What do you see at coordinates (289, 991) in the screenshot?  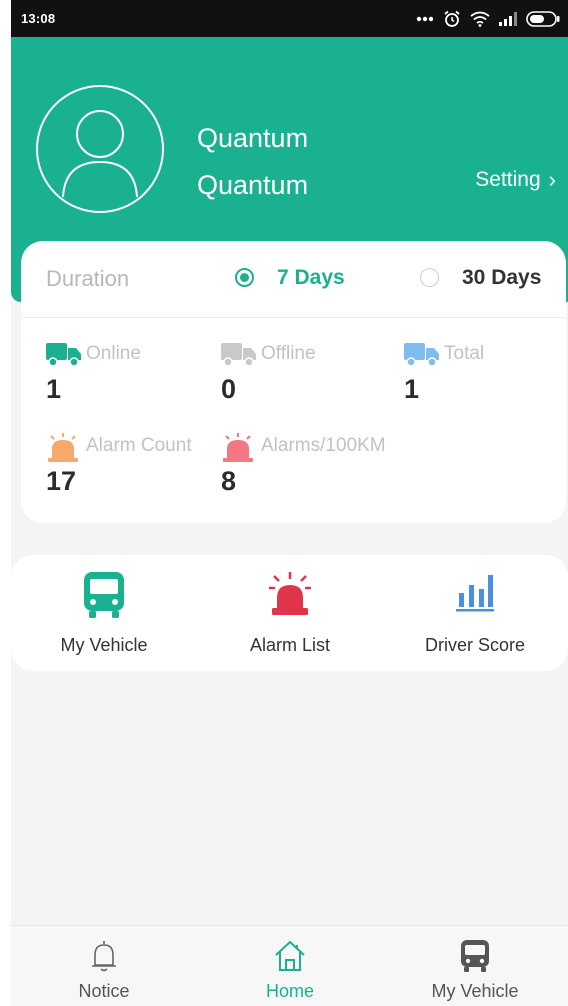 I see `tab-home-label: Home` at bounding box center [289, 991].